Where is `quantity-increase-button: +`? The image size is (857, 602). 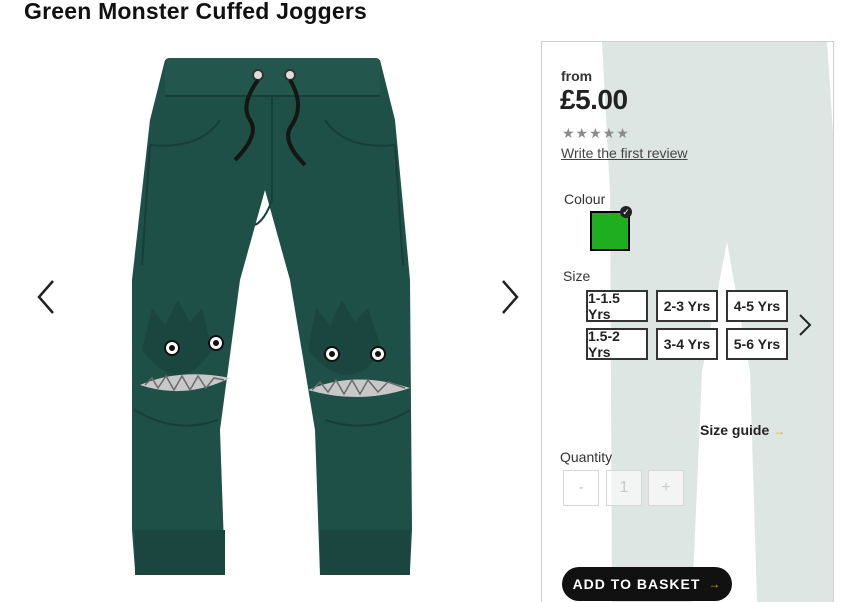
quantity-increase-button: + is located at coordinates (666, 488).